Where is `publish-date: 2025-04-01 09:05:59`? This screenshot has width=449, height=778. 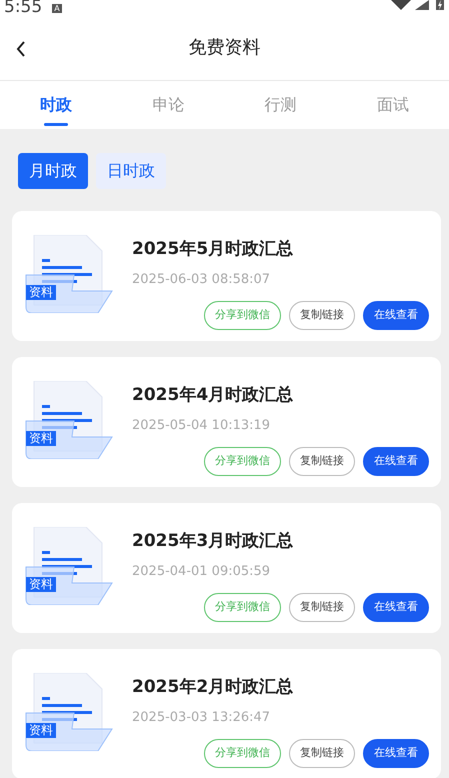
publish-date: 2025-04-01 09:05:59 is located at coordinates (202, 571).